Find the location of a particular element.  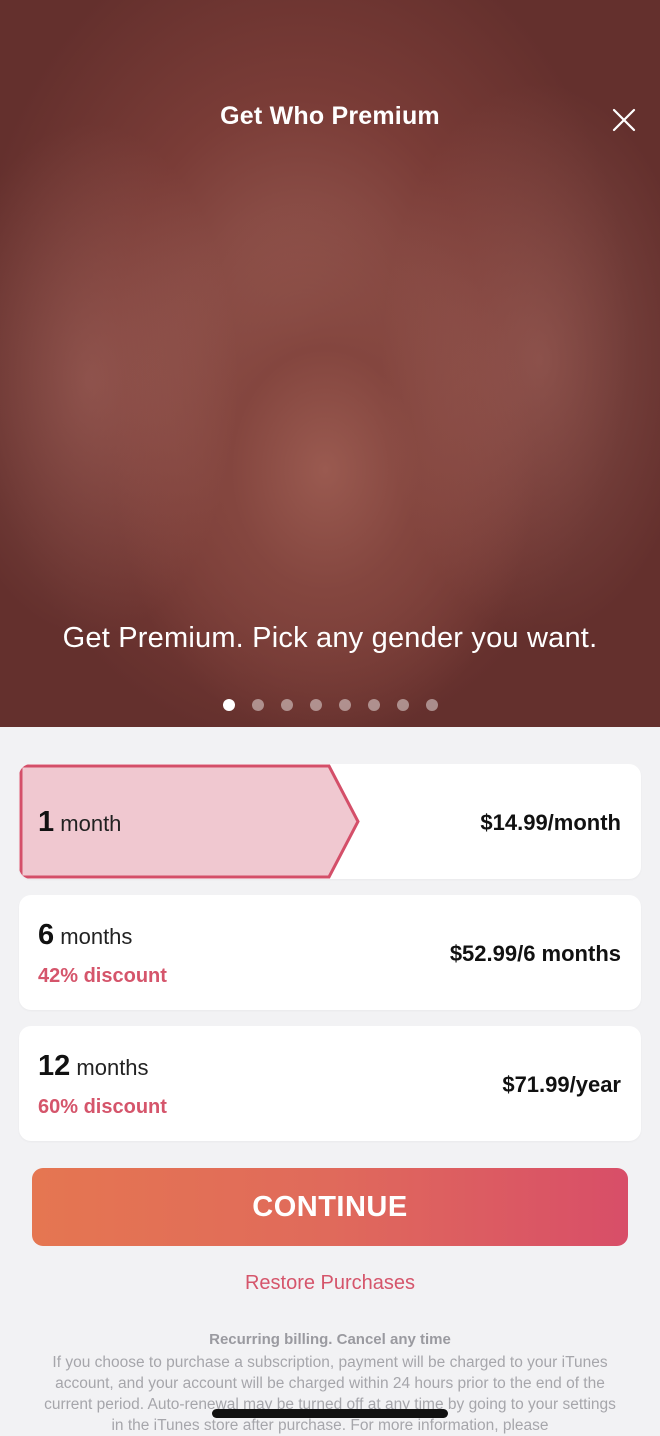

plan-discount: 42% discount is located at coordinates (102, 976).